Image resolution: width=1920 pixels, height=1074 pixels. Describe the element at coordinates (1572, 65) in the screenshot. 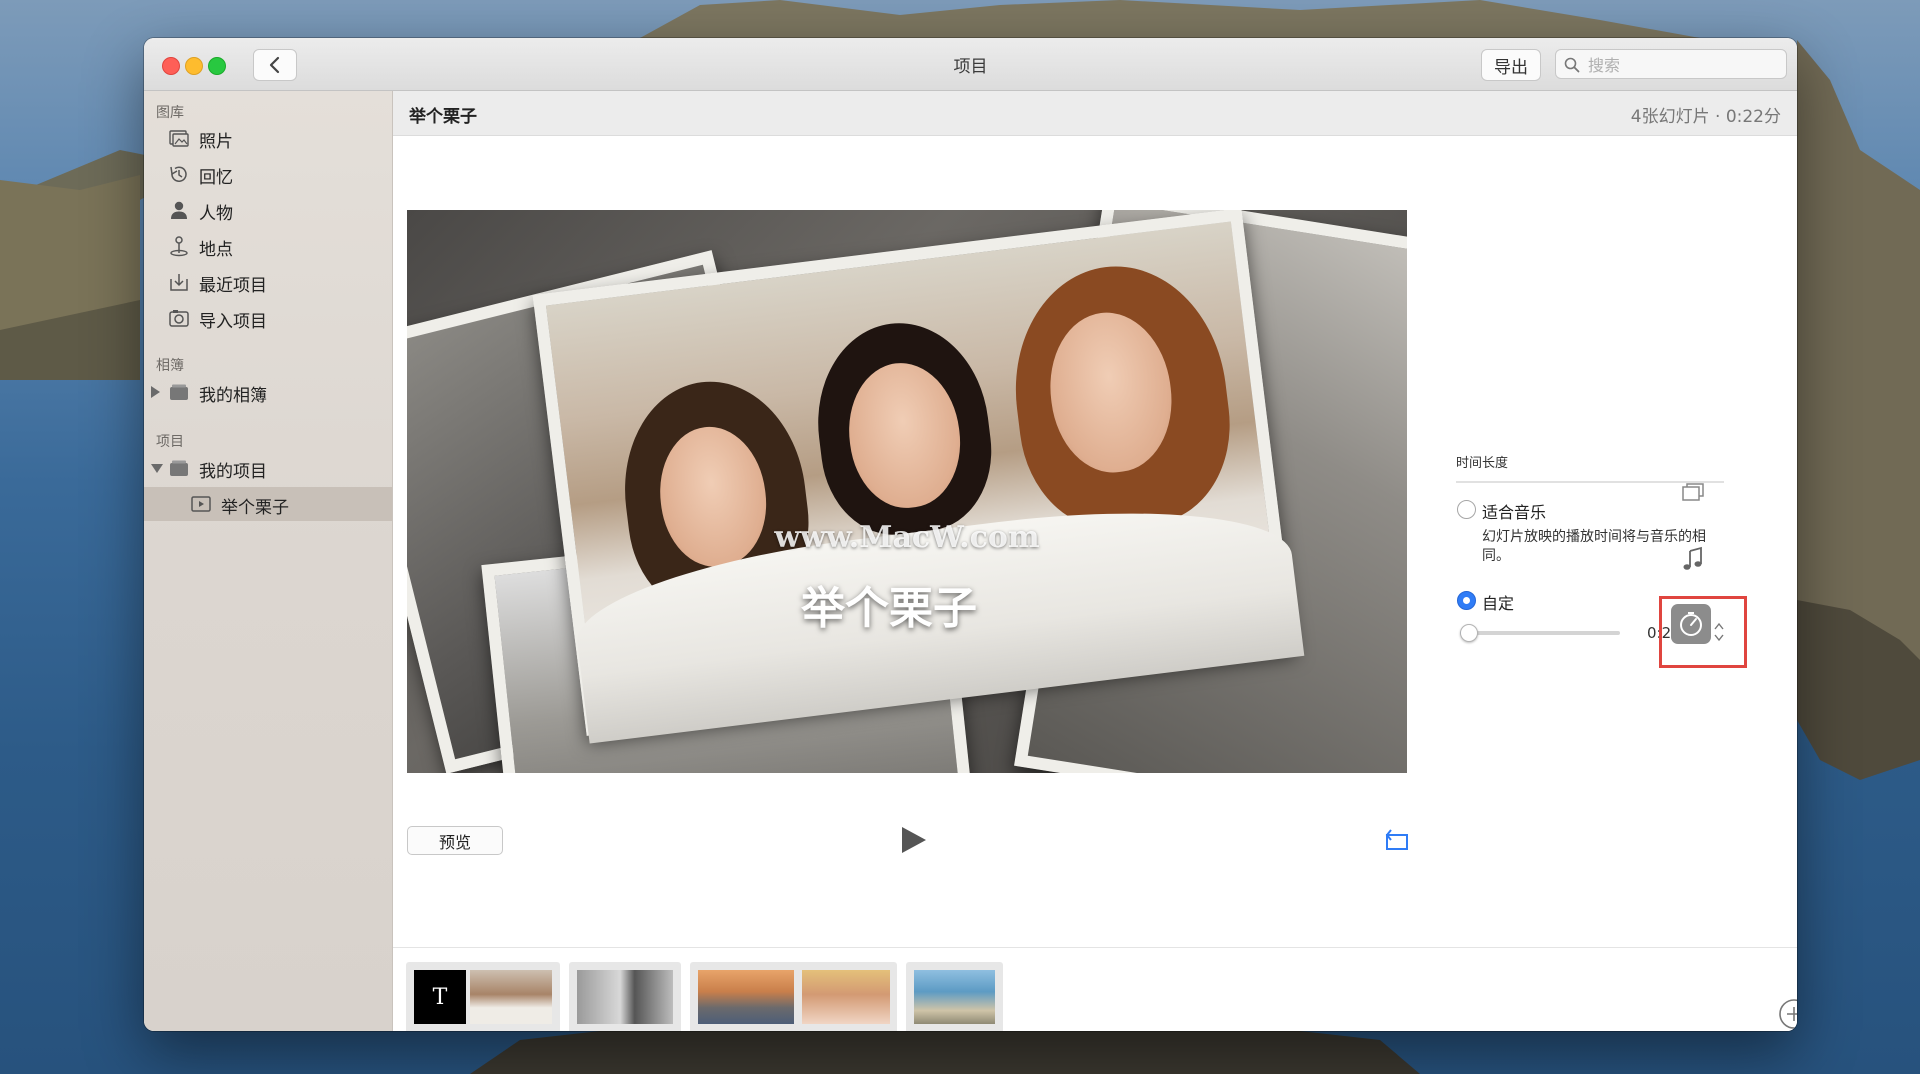

I see `search-icon` at that location.